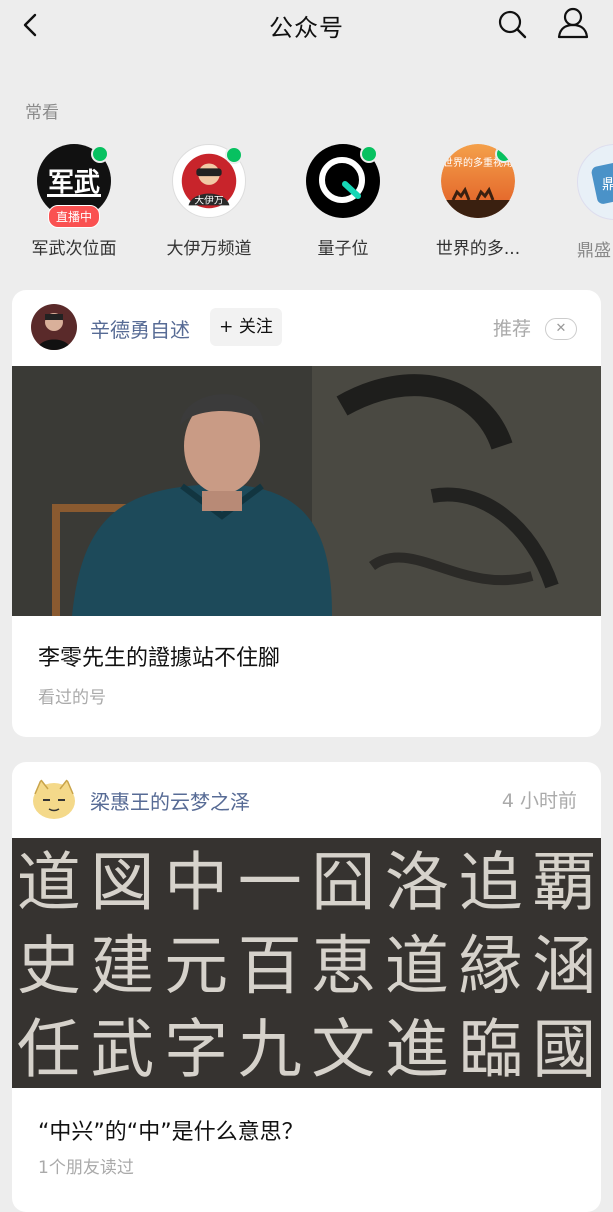  Describe the element at coordinates (561, 329) in the screenshot. I see `dismiss-icon: ✕` at that location.